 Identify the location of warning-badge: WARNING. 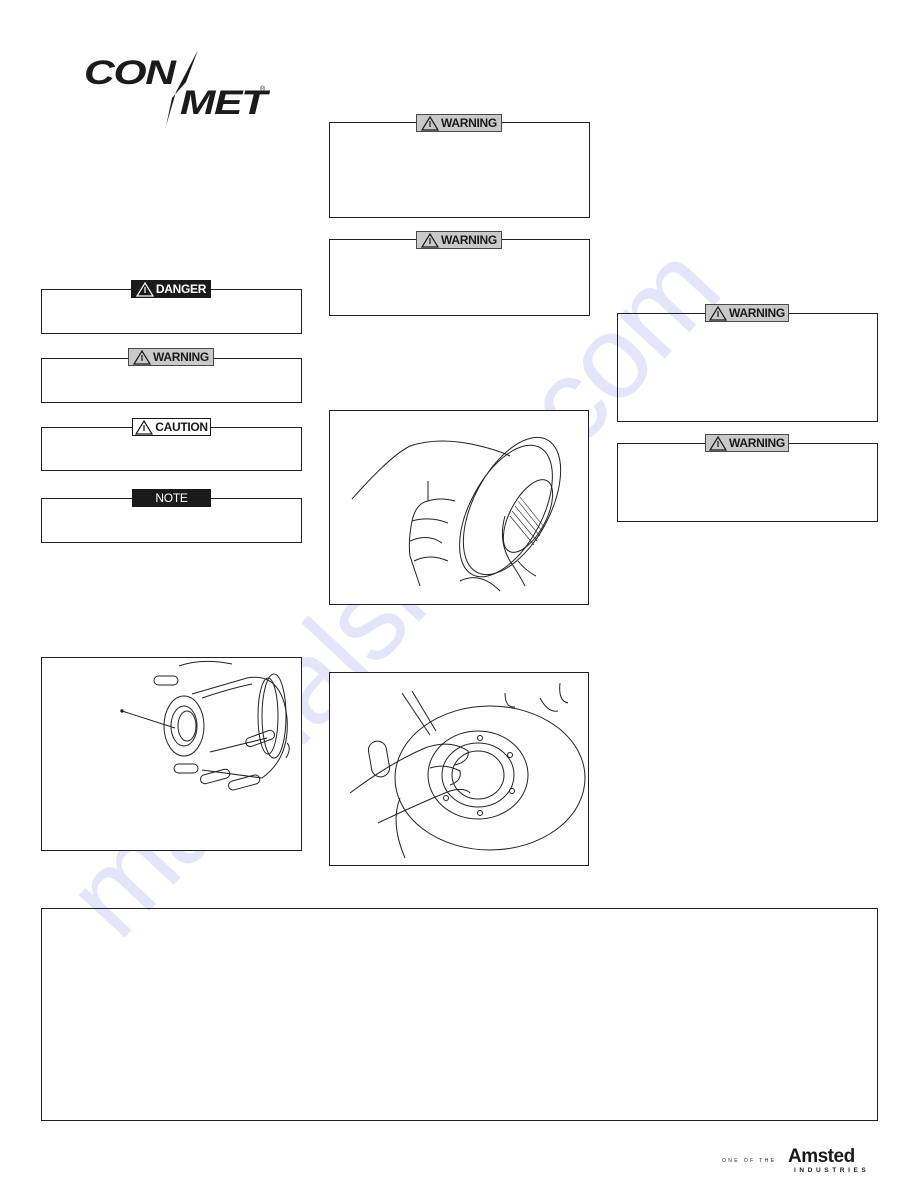
(171, 357).